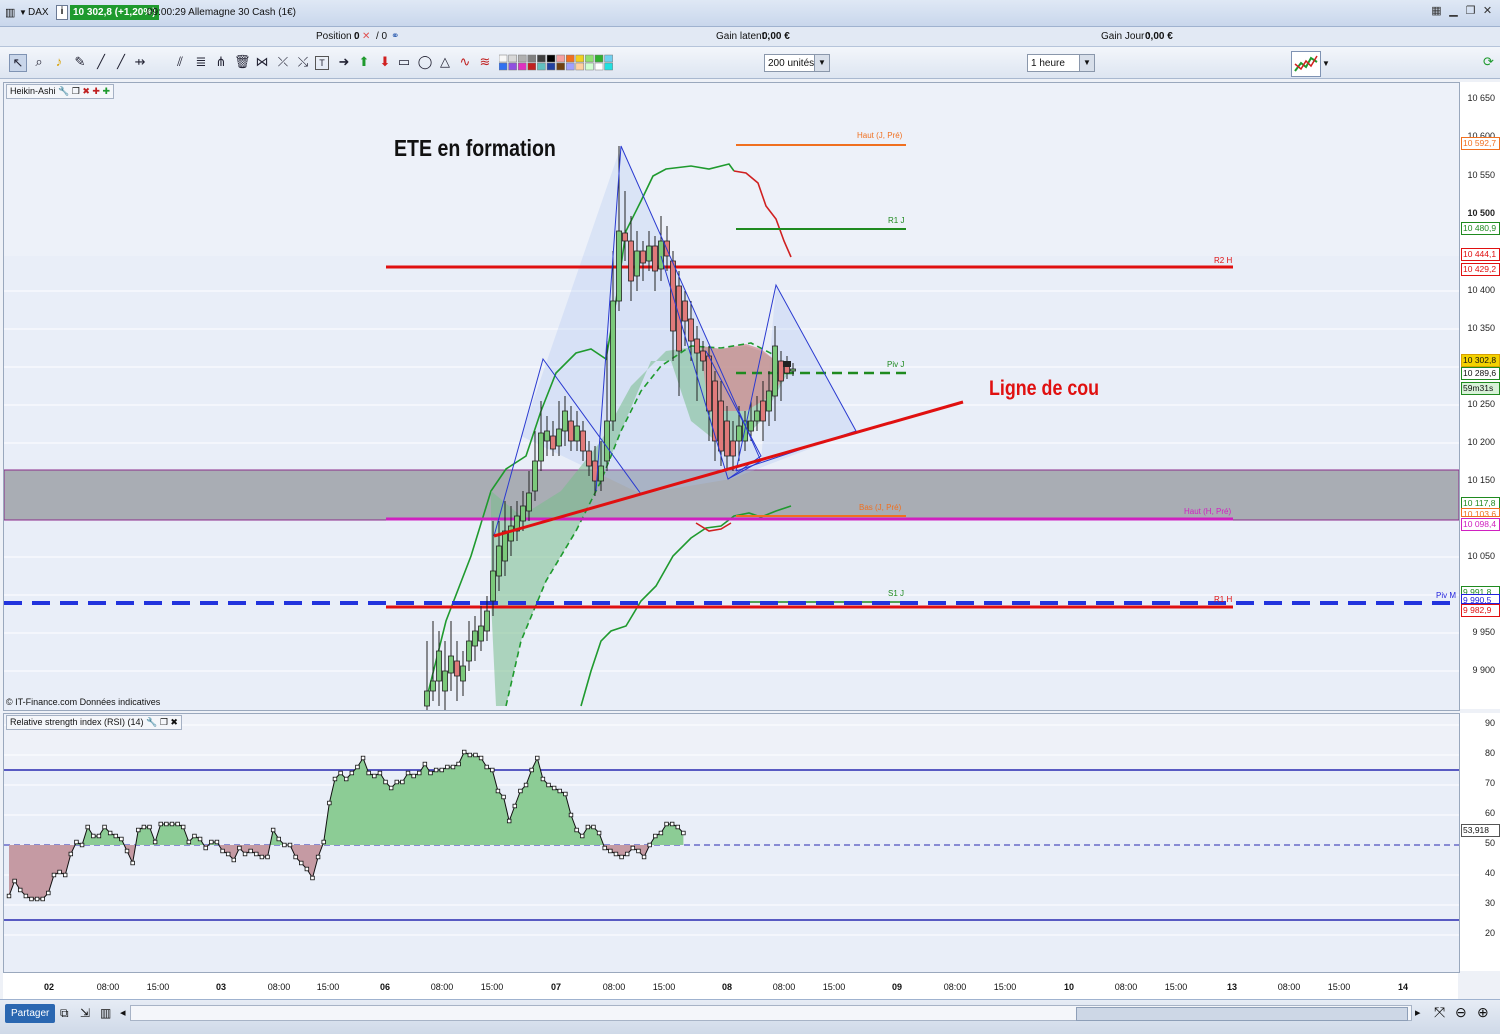 This screenshot has height=1034, width=1500. What do you see at coordinates (425, 62) in the screenshot?
I see `ellipse-icon: ◯` at bounding box center [425, 62].